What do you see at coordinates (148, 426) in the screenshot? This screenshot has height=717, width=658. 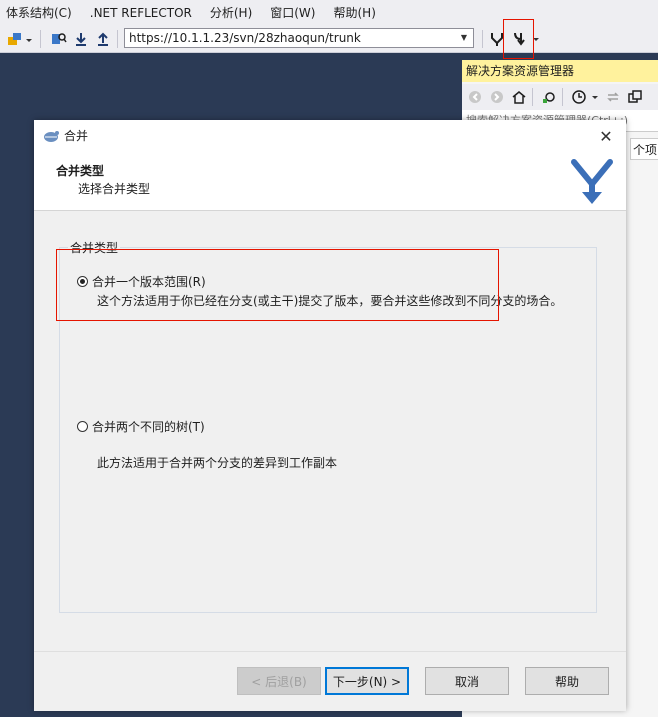 I see `merge-two-trees-label: 合并两个不同的树(T)` at bounding box center [148, 426].